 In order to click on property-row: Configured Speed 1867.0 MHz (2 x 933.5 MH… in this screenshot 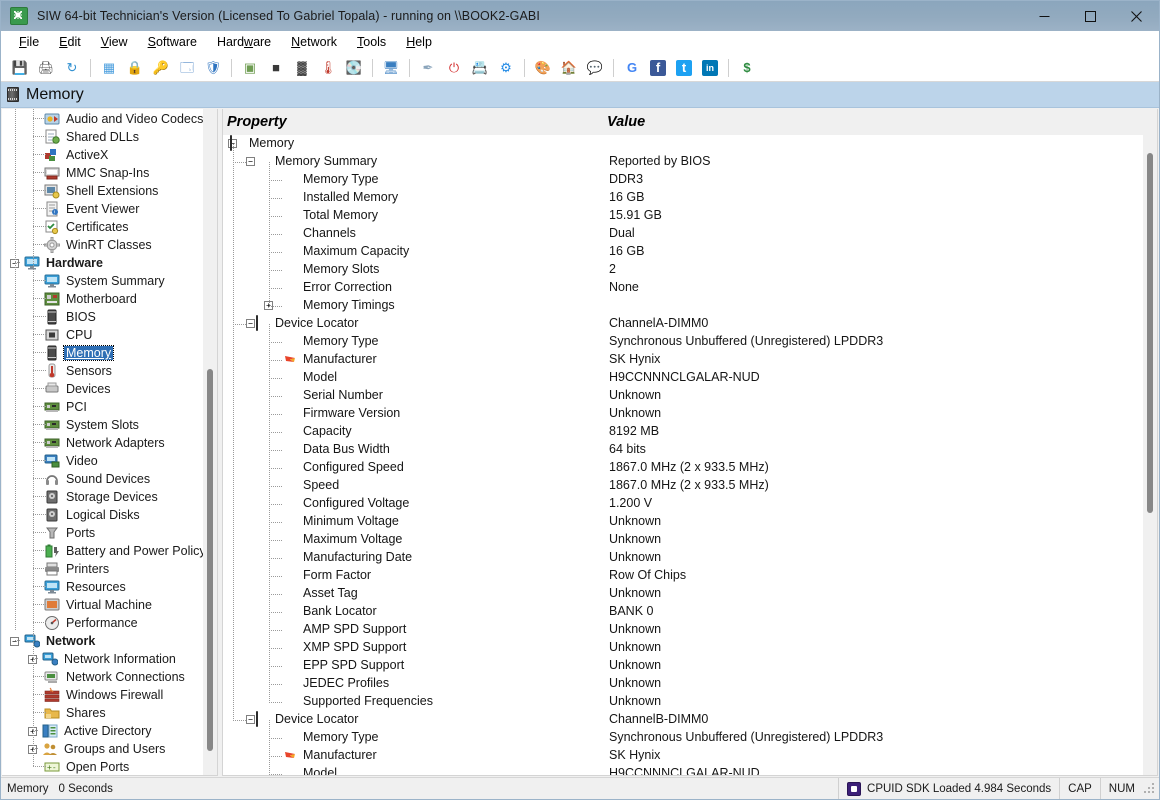, I will do `click(690, 468)`.